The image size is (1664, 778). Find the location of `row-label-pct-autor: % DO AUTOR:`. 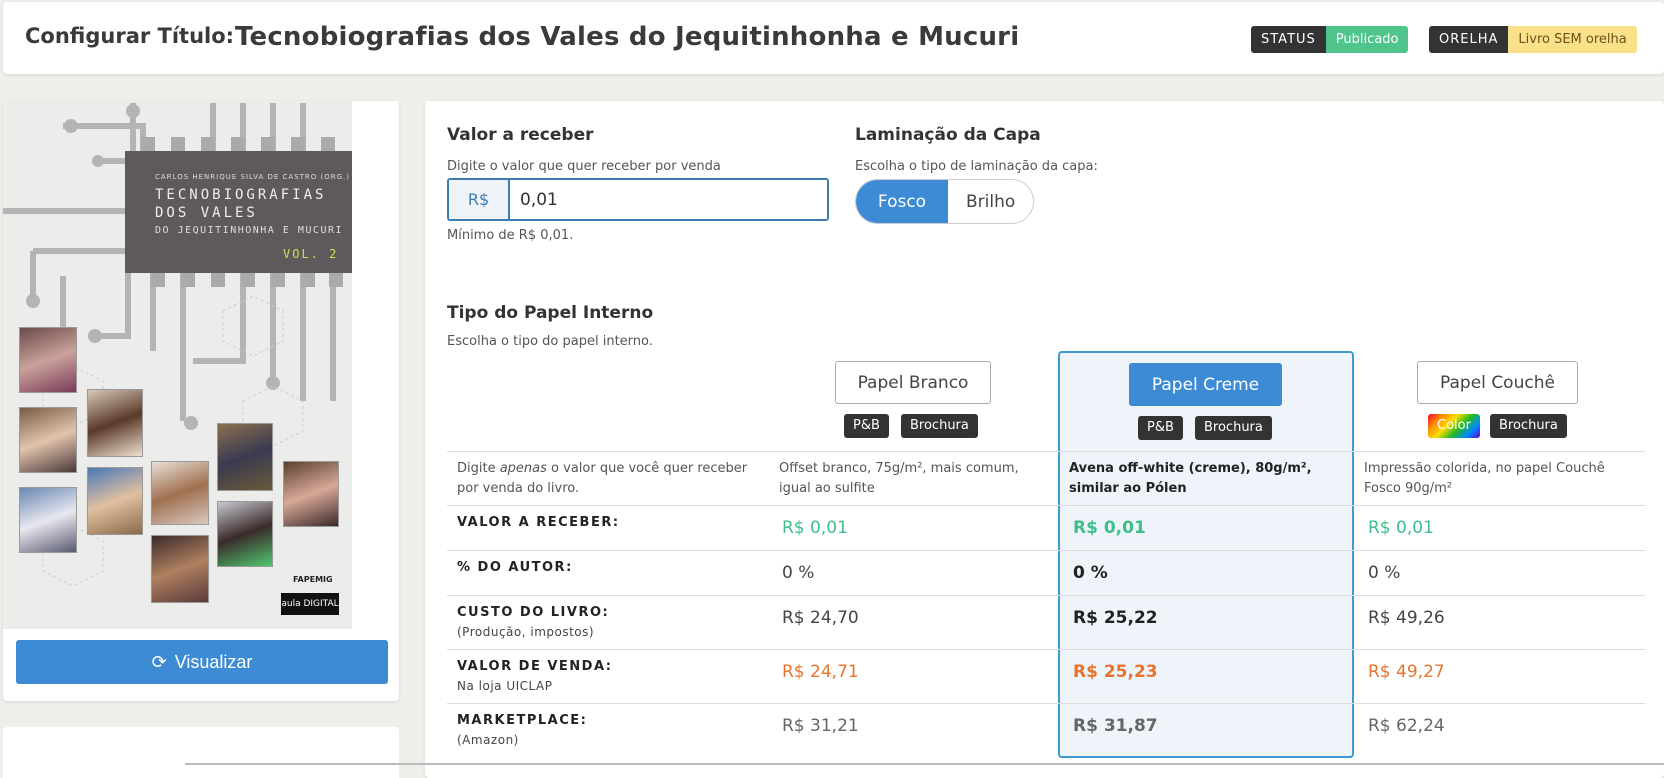

row-label-pct-autor: % DO AUTOR: is located at coordinates (515, 567).